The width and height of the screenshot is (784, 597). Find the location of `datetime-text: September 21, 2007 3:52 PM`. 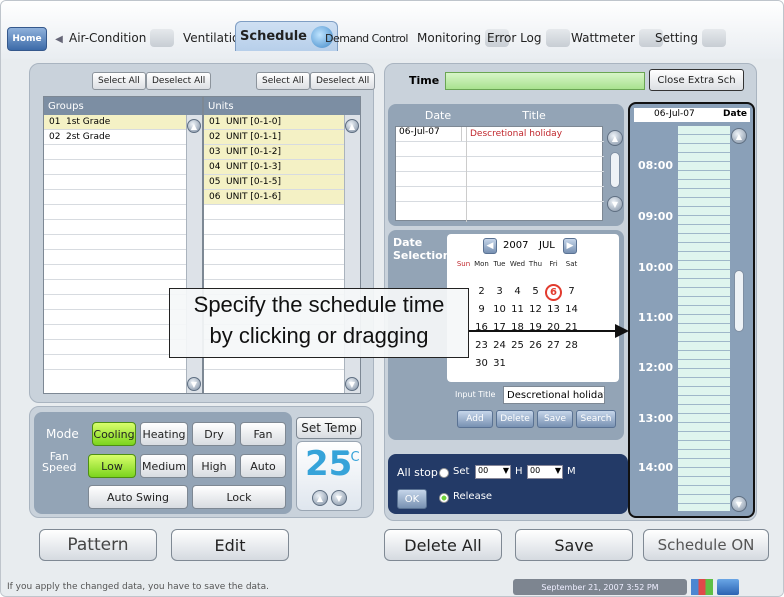

datetime-text: September 21, 2007 3:52 PM is located at coordinates (600, 587).